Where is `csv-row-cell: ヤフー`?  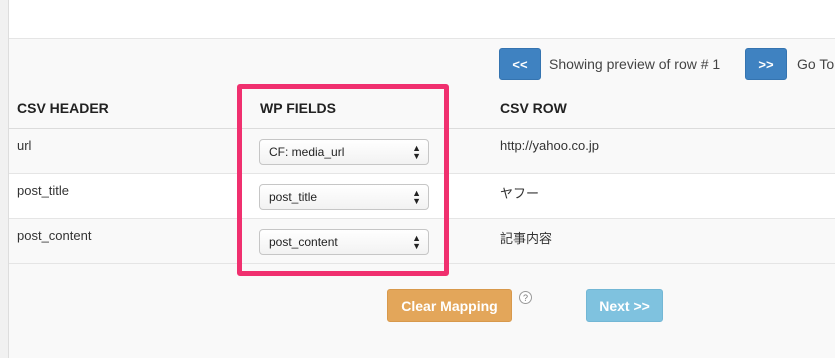
csv-row-cell: ヤフー is located at coordinates (520, 193).